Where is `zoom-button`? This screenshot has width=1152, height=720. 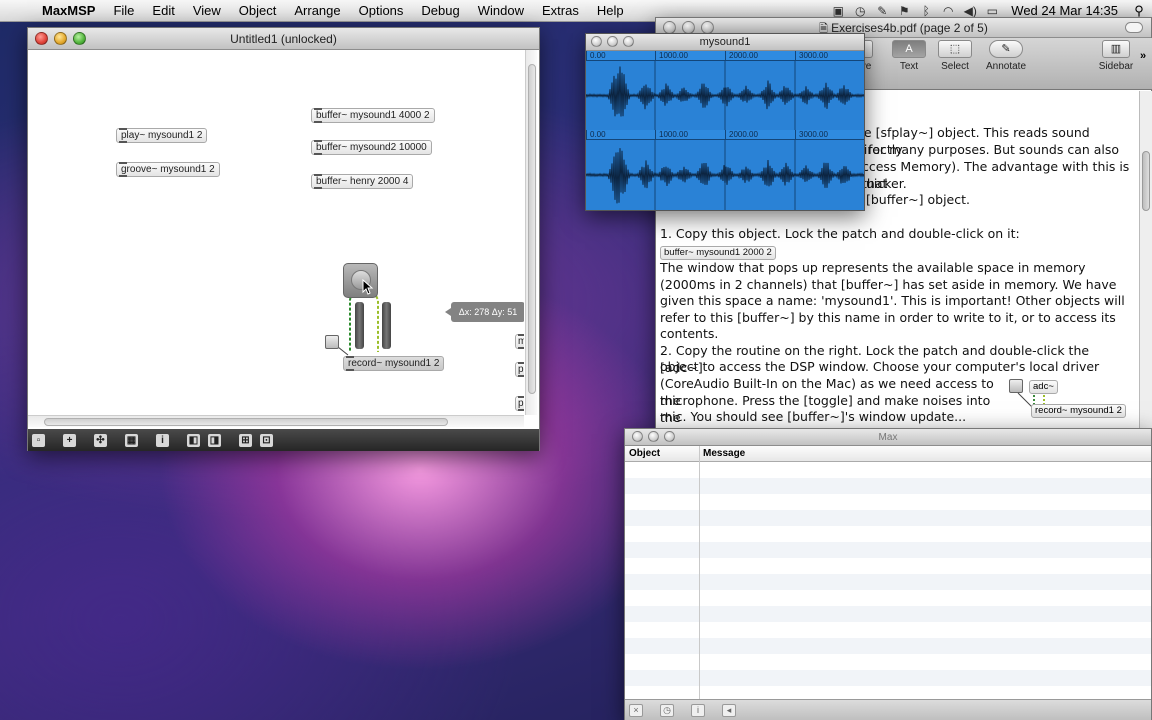
zoom-button is located at coordinates (79, 38).